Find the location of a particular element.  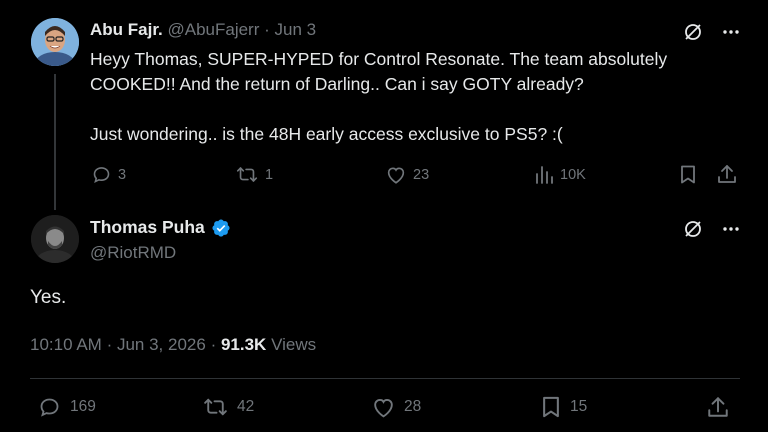

post-text: Yes. is located at coordinates (48, 297).